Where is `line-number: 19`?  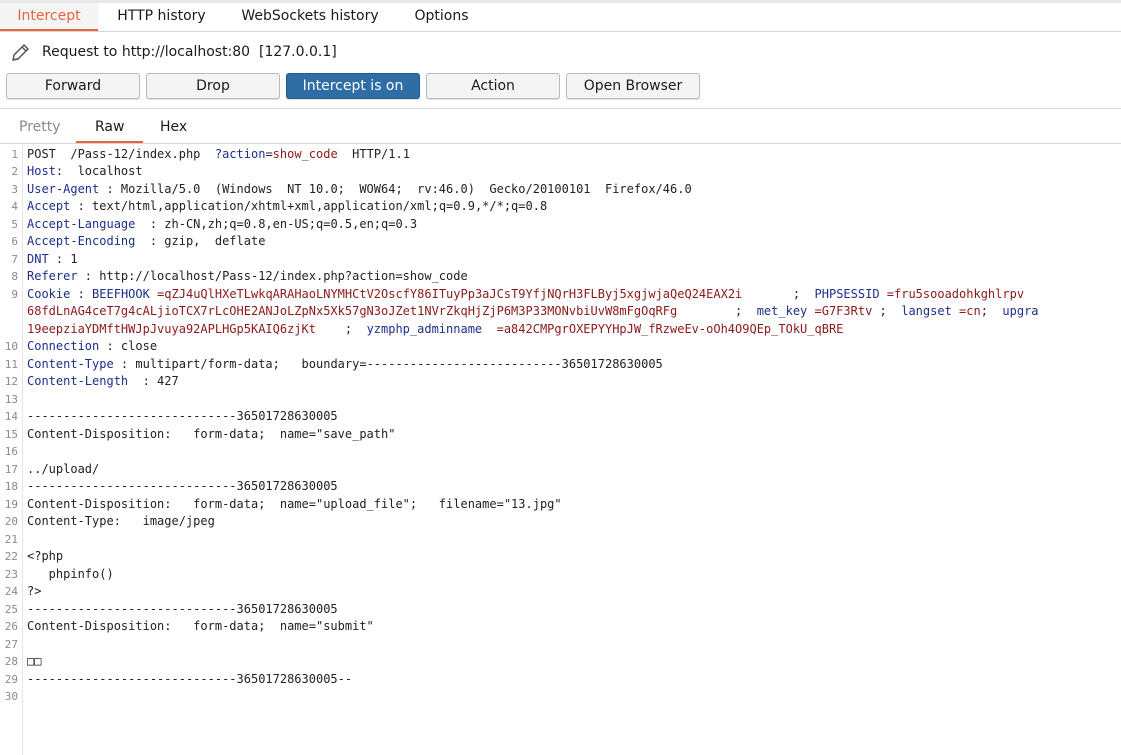 line-number: 19 is located at coordinates (11, 504).